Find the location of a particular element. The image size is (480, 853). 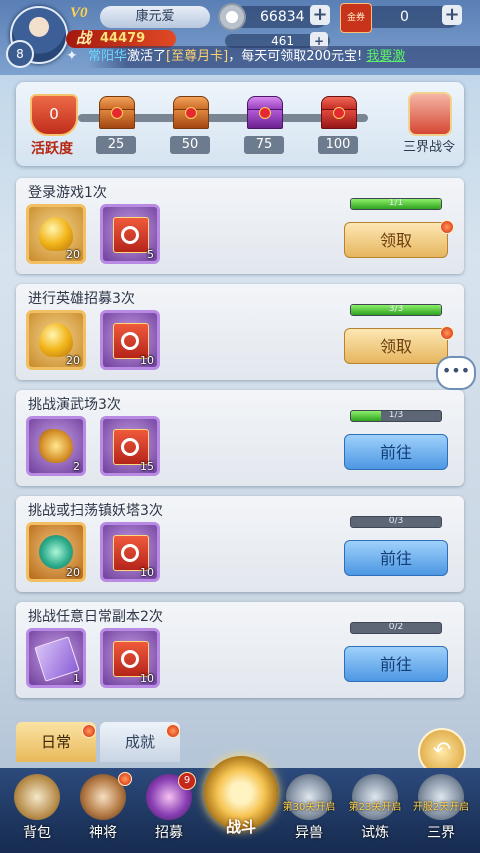

nav-trial: 第23关开启 试炼 is located at coordinates (375, 810).